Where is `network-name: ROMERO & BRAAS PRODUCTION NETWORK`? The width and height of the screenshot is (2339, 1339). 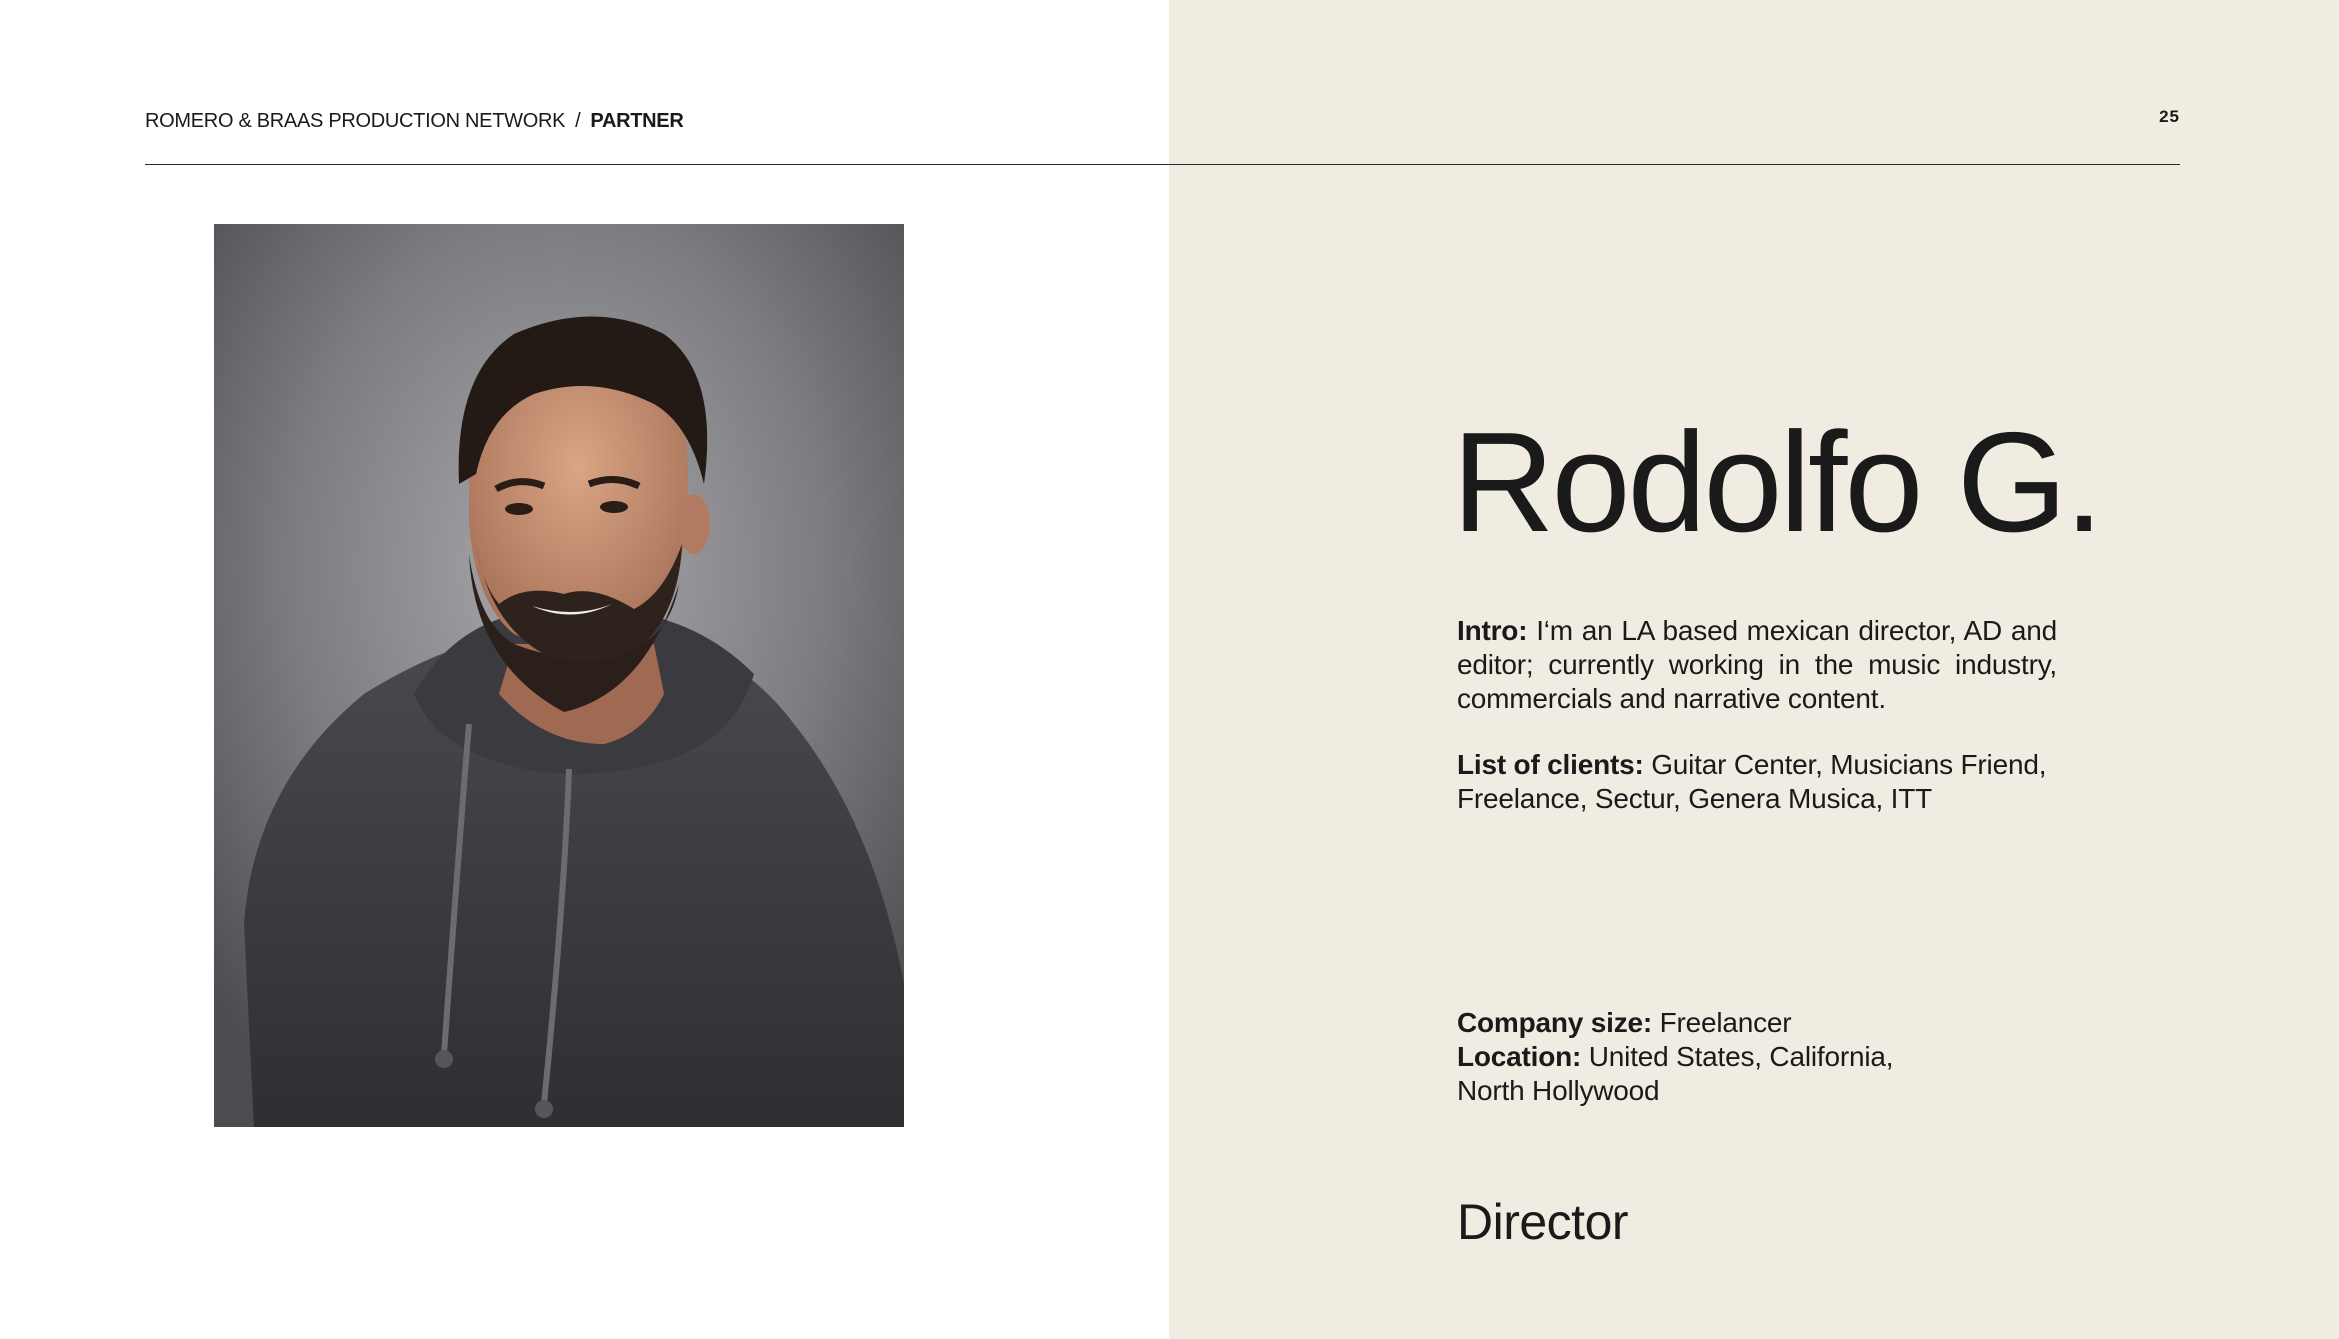 network-name: ROMERO & BRAAS PRODUCTION NETWORK is located at coordinates (355, 121).